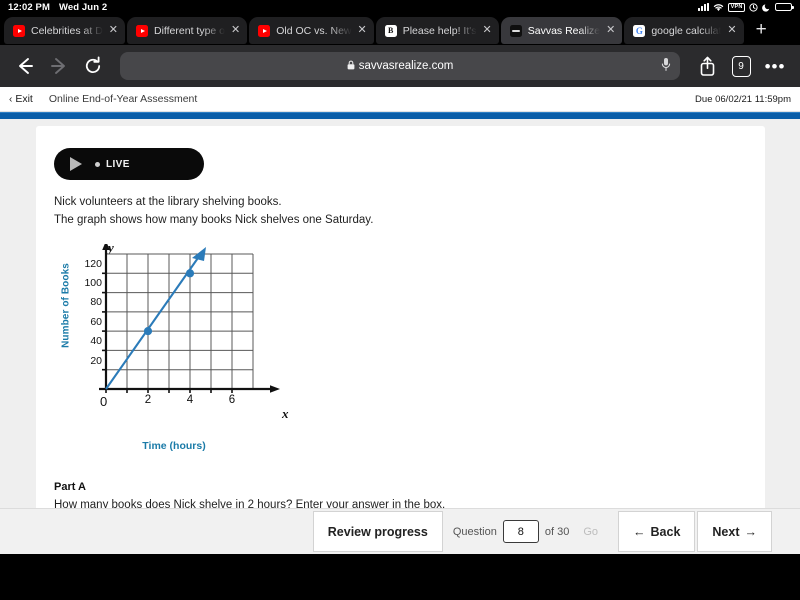 This screenshot has height=600, width=800. What do you see at coordinates (743, 99) in the screenshot?
I see `due-date: Due 06/02/21 11:59pm` at bounding box center [743, 99].